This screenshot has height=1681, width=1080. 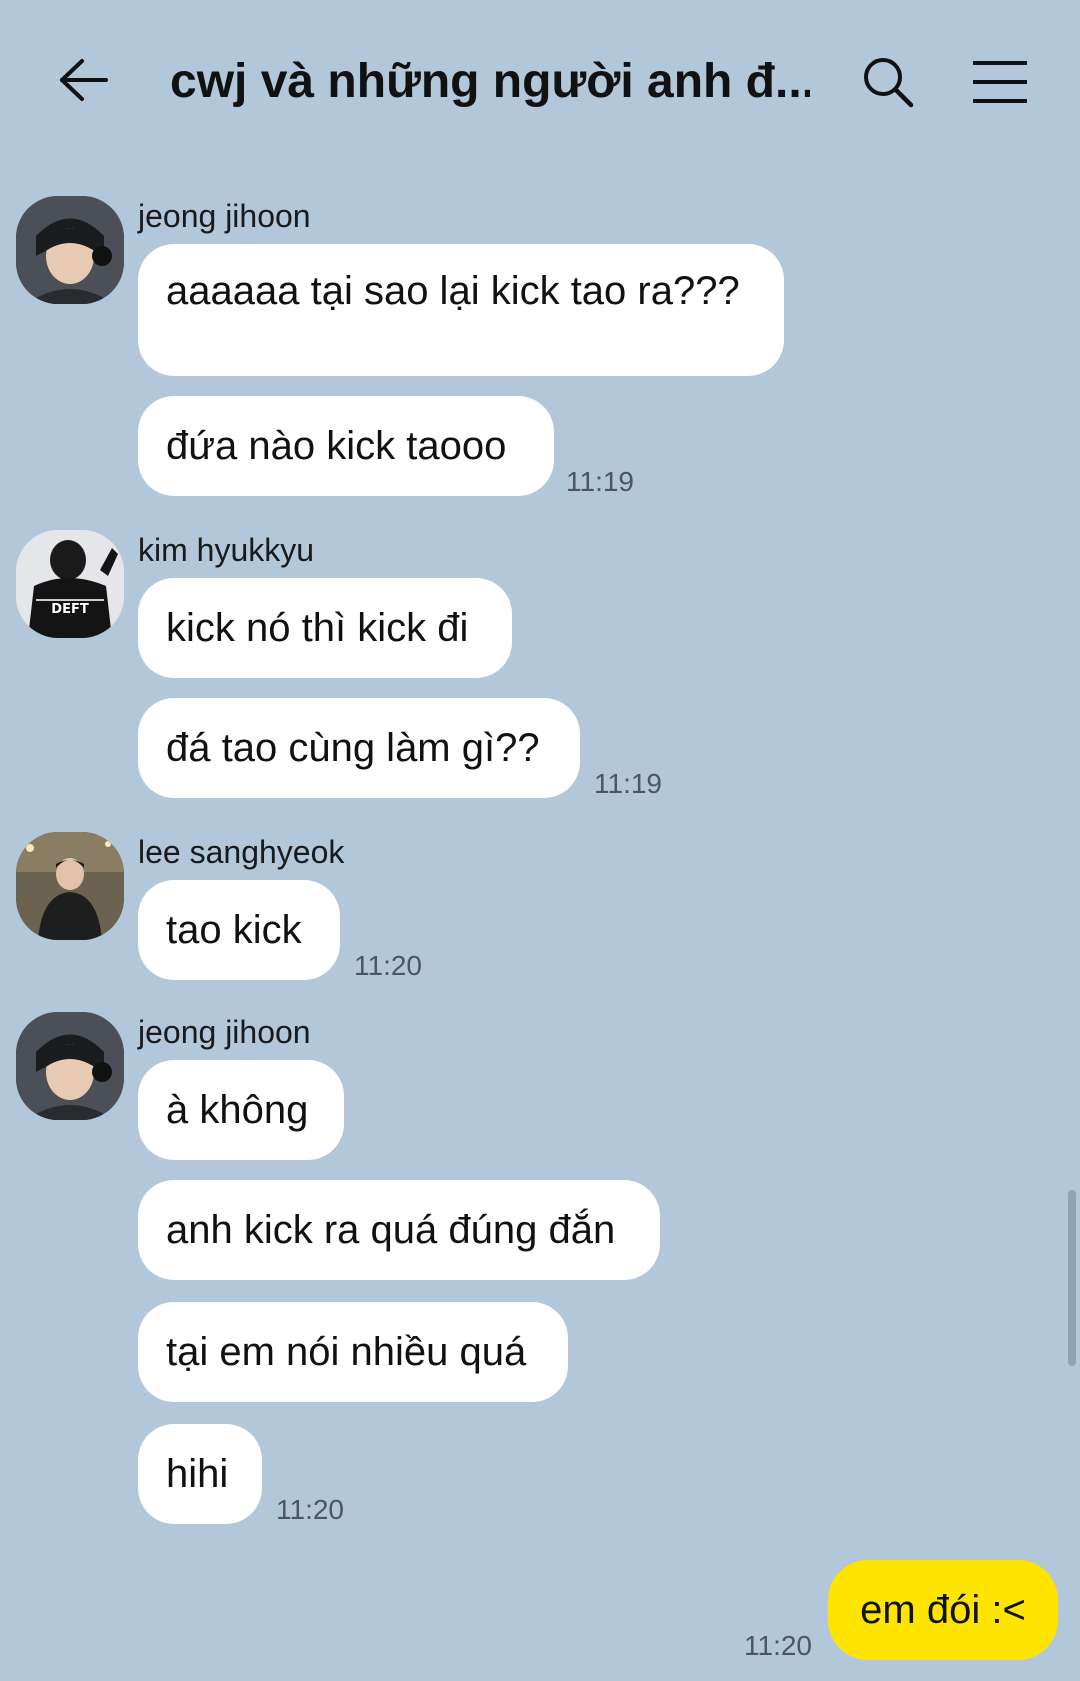 I want to click on my-message-bubble: em đói :<, so click(x=943, y=1610).